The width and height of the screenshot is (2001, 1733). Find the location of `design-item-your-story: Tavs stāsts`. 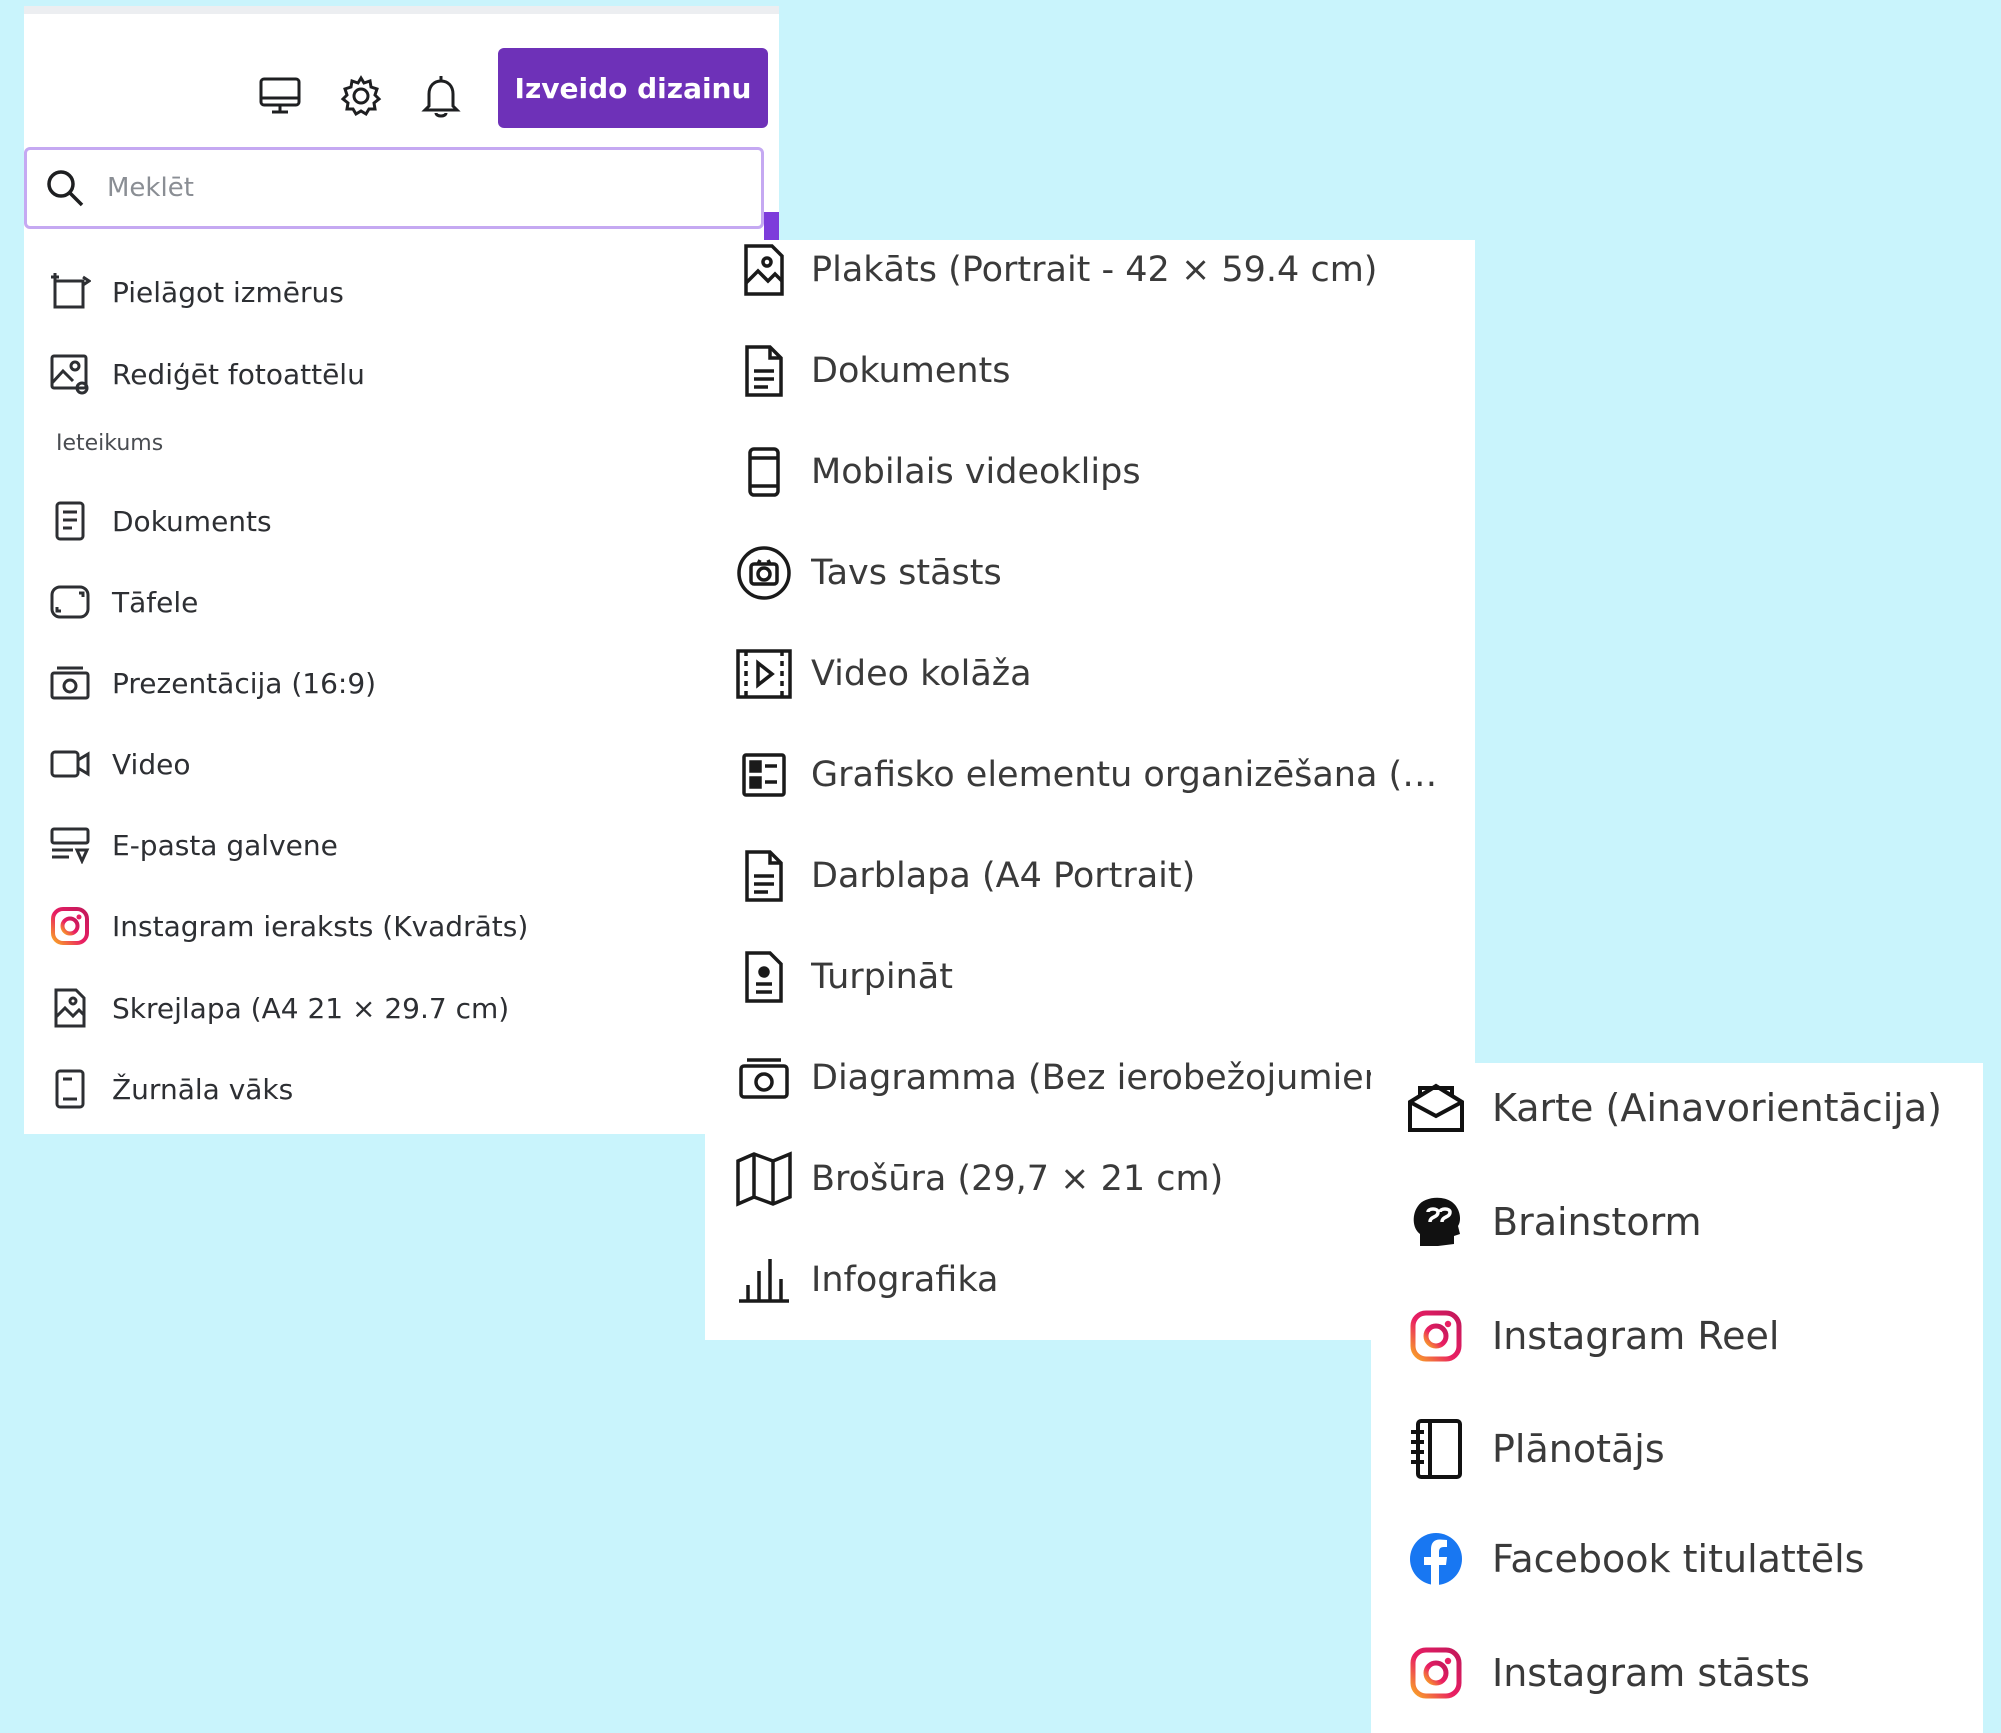

design-item-your-story: Tavs stāsts is located at coordinates (1095, 573).